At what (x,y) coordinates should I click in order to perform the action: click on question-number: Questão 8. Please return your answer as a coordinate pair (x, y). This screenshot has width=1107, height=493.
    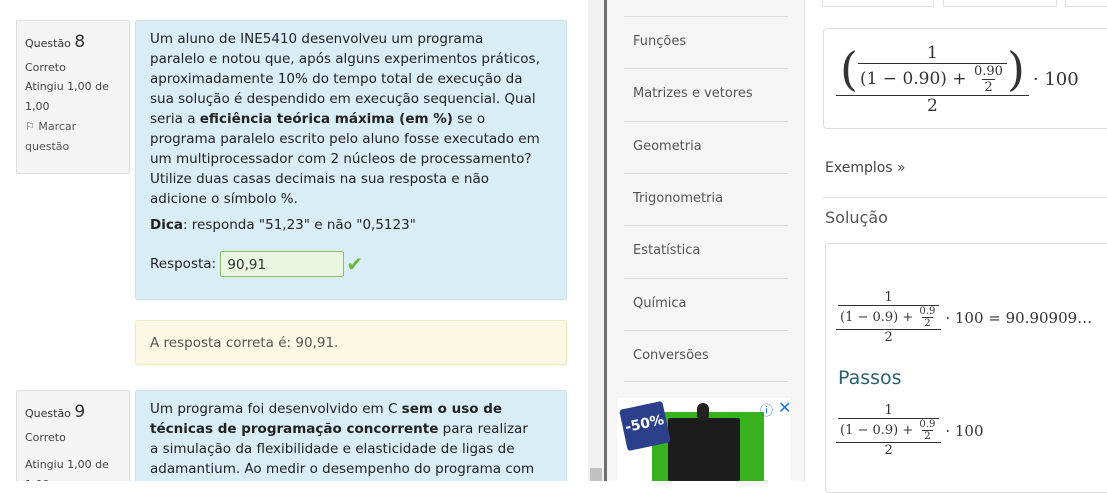
    Looking at the image, I should click on (55, 42).